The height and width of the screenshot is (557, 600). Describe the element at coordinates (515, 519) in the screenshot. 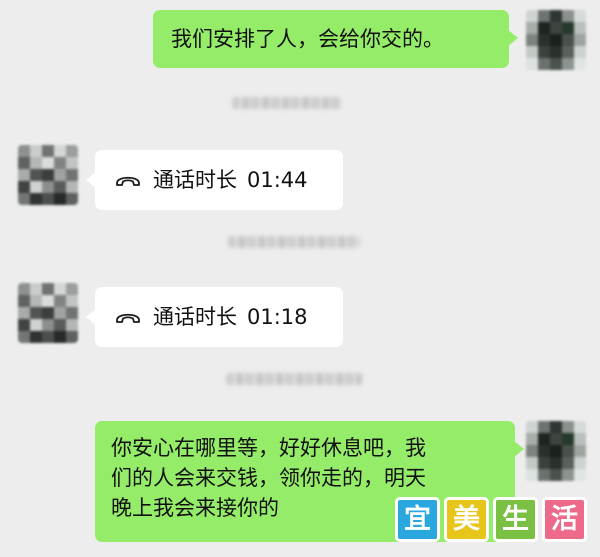

I see `watermark-char: 生` at that location.